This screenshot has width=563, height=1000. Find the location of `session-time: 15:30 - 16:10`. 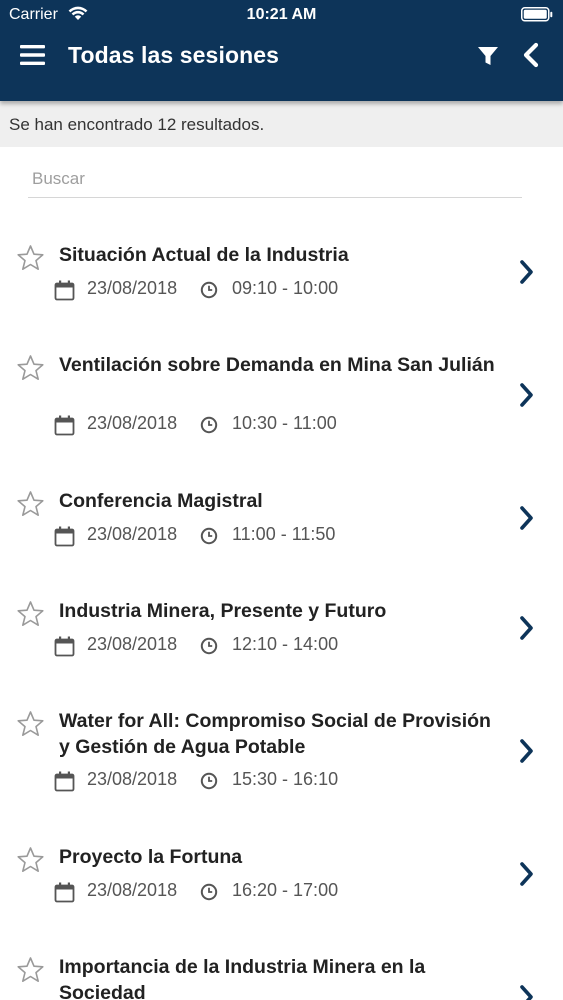

session-time: 15:30 - 16:10 is located at coordinates (285, 779).